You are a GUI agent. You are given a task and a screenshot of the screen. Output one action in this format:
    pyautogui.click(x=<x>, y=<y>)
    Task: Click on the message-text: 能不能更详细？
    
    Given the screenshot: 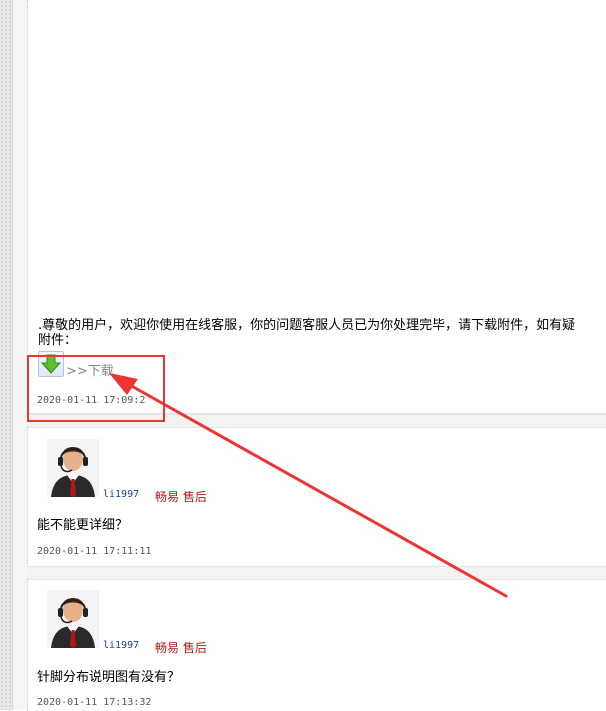 What is the action you would take?
    pyautogui.click(x=83, y=525)
    